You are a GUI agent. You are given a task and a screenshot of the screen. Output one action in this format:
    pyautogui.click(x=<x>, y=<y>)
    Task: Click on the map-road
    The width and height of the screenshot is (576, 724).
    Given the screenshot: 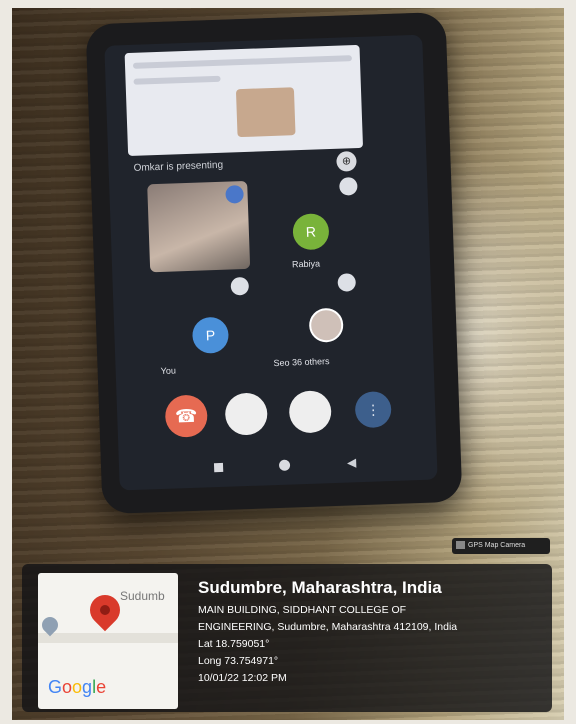 What is the action you would take?
    pyautogui.click(x=108, y=638)
    